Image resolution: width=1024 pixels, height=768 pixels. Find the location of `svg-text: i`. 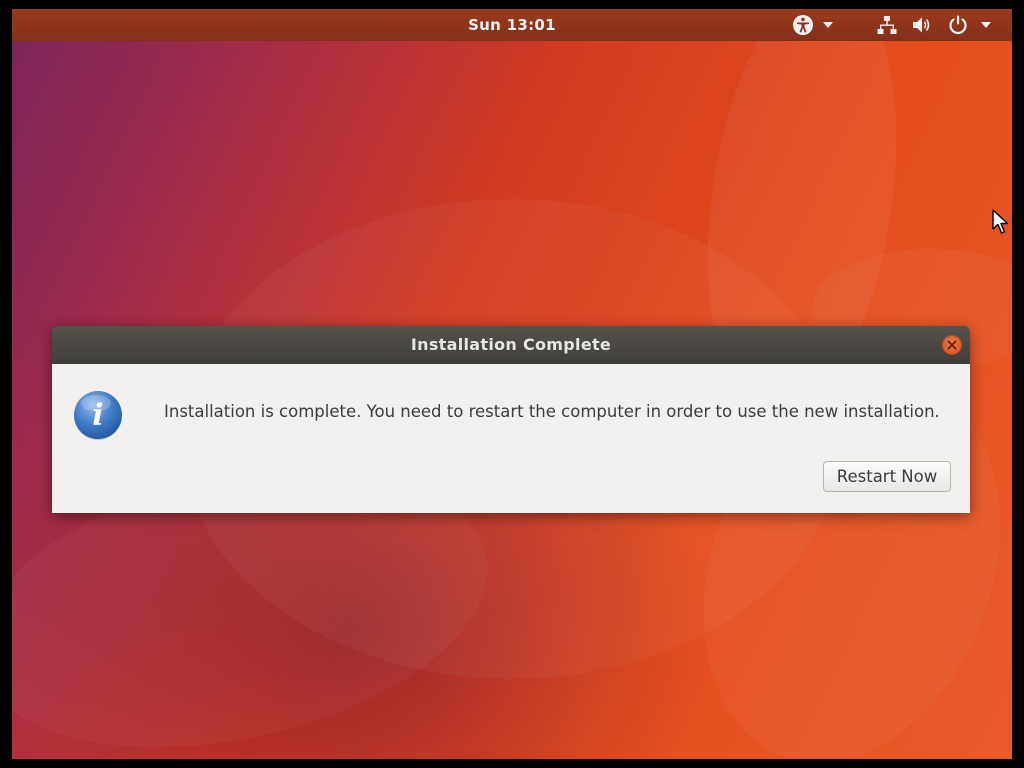

svg-text: i is located at coordinates (97, 415).